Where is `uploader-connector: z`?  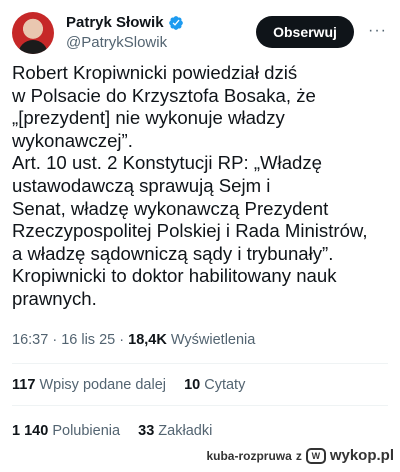 uploader-connector: z is located at coordinates (298, 455).